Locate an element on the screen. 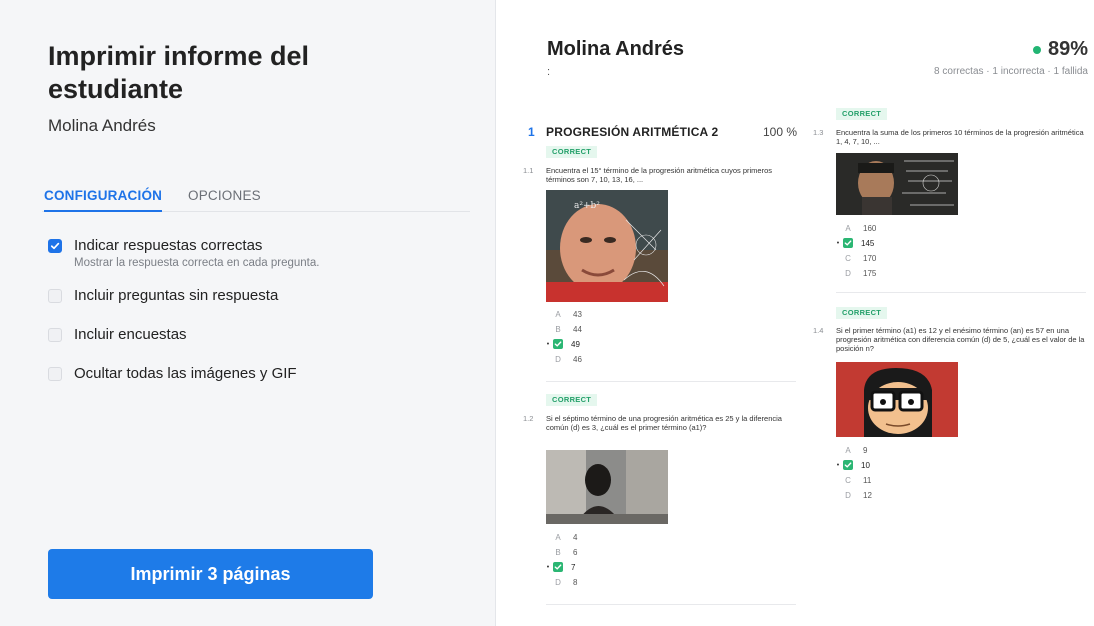 This screenshot has width=1094, height=626. question-number: 1.1 is located at coordinates (528, 170).